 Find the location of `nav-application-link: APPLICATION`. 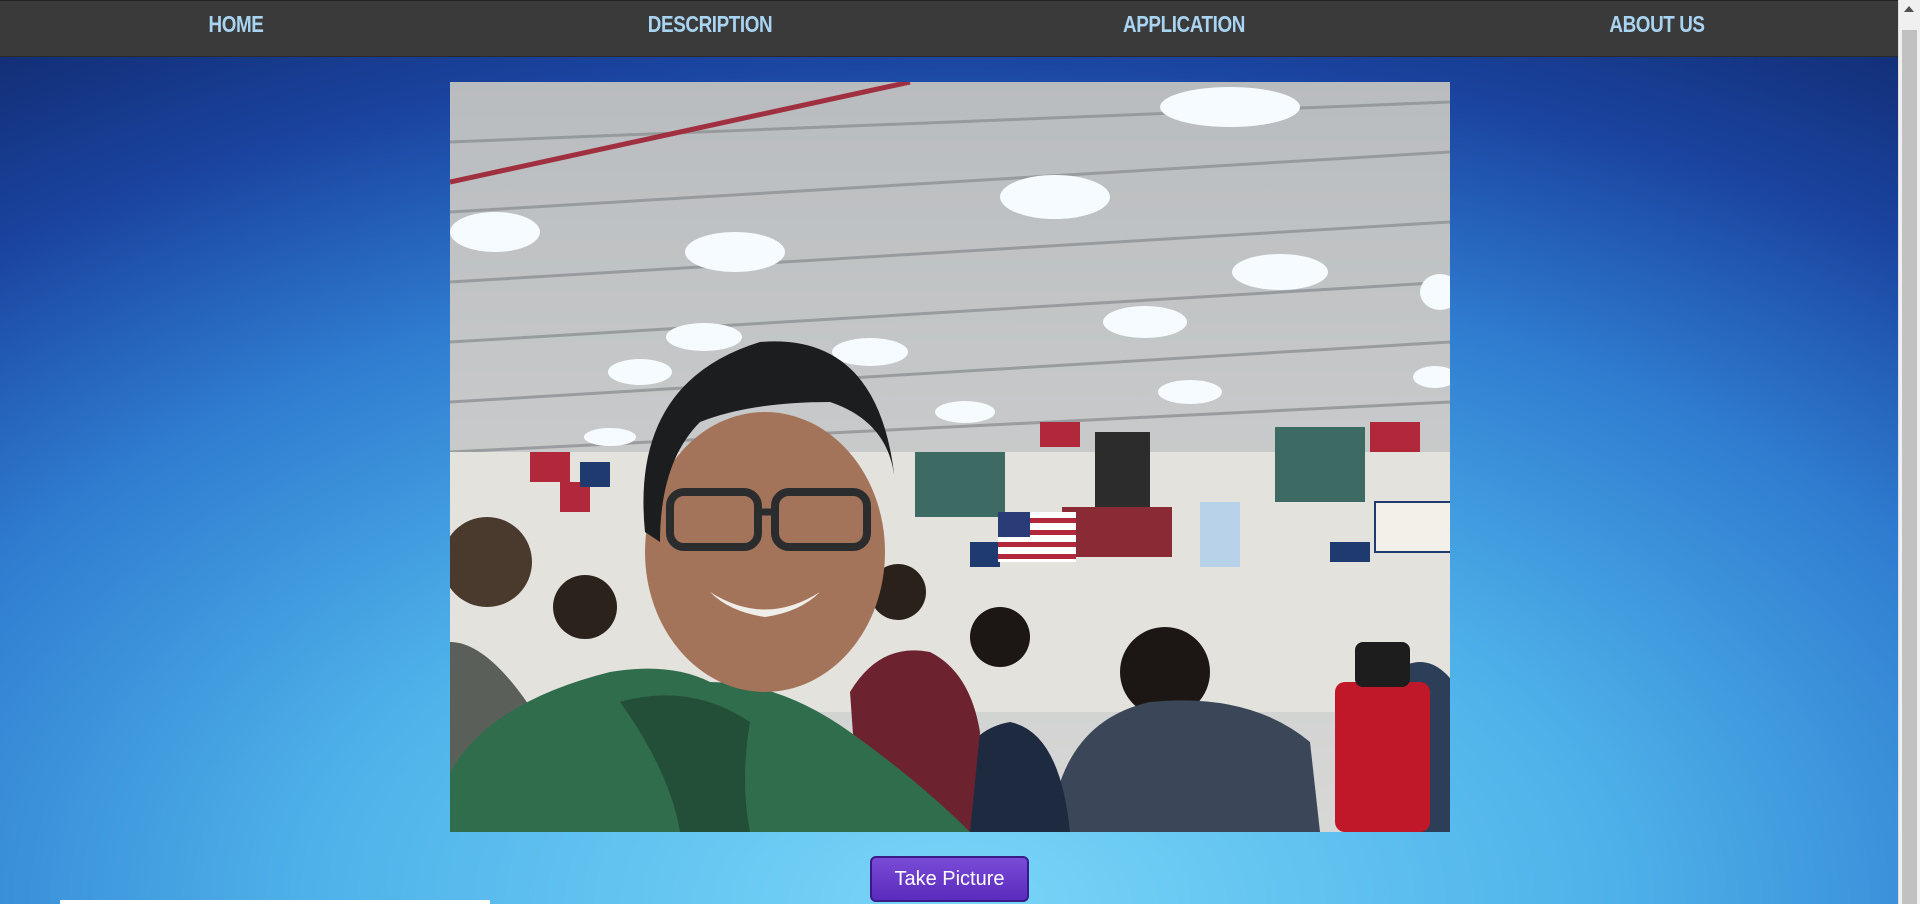

nav-application-link: APPLICATION is located at coordinates (1184, 24).